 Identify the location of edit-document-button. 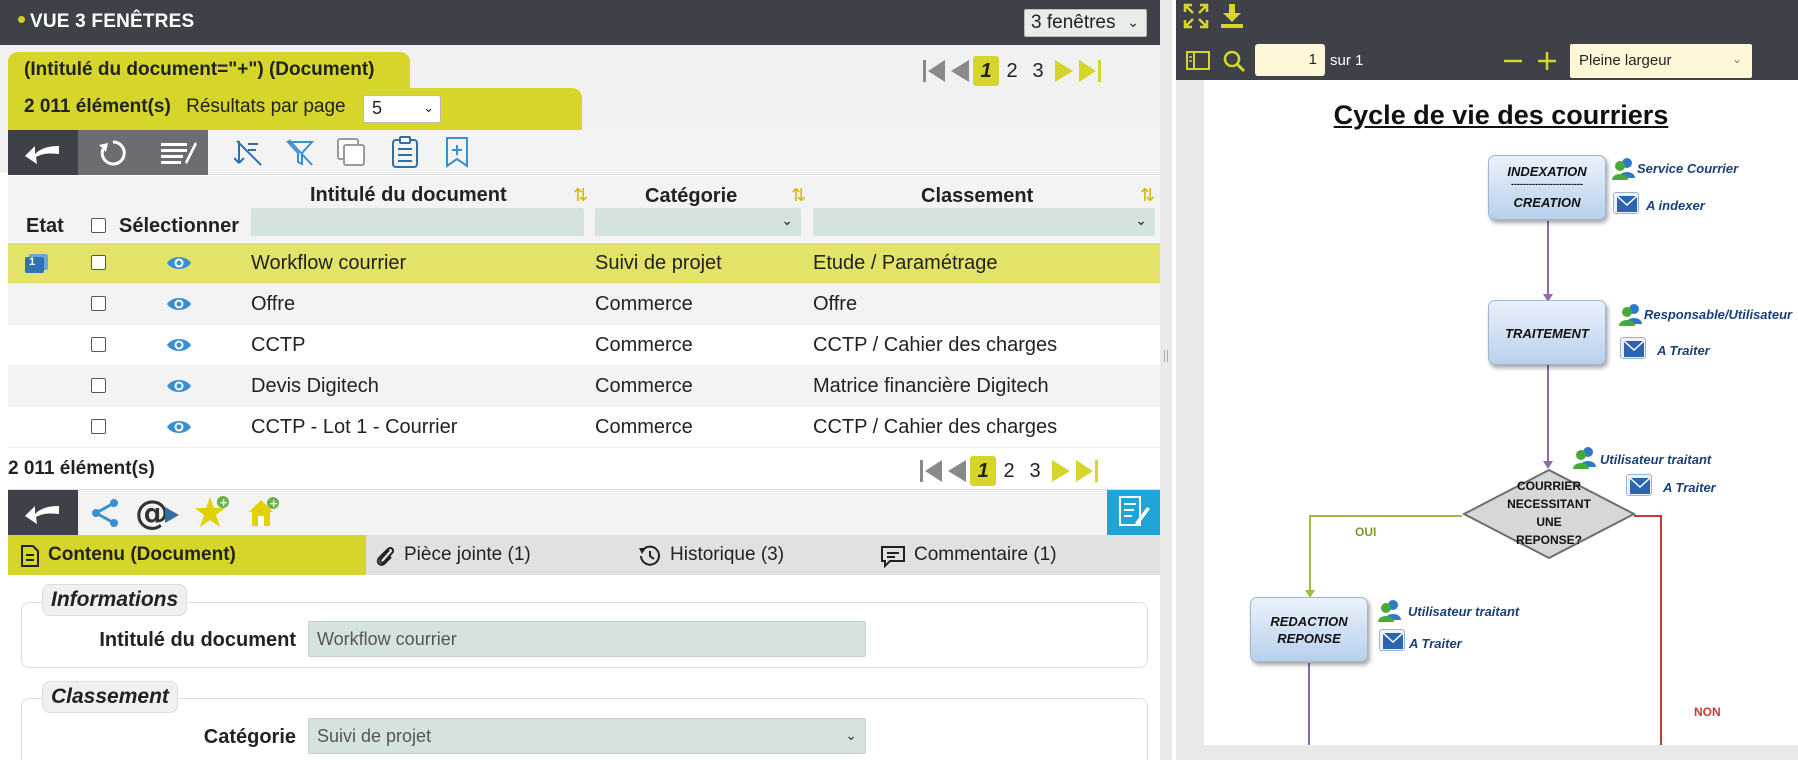
(1133, 512).